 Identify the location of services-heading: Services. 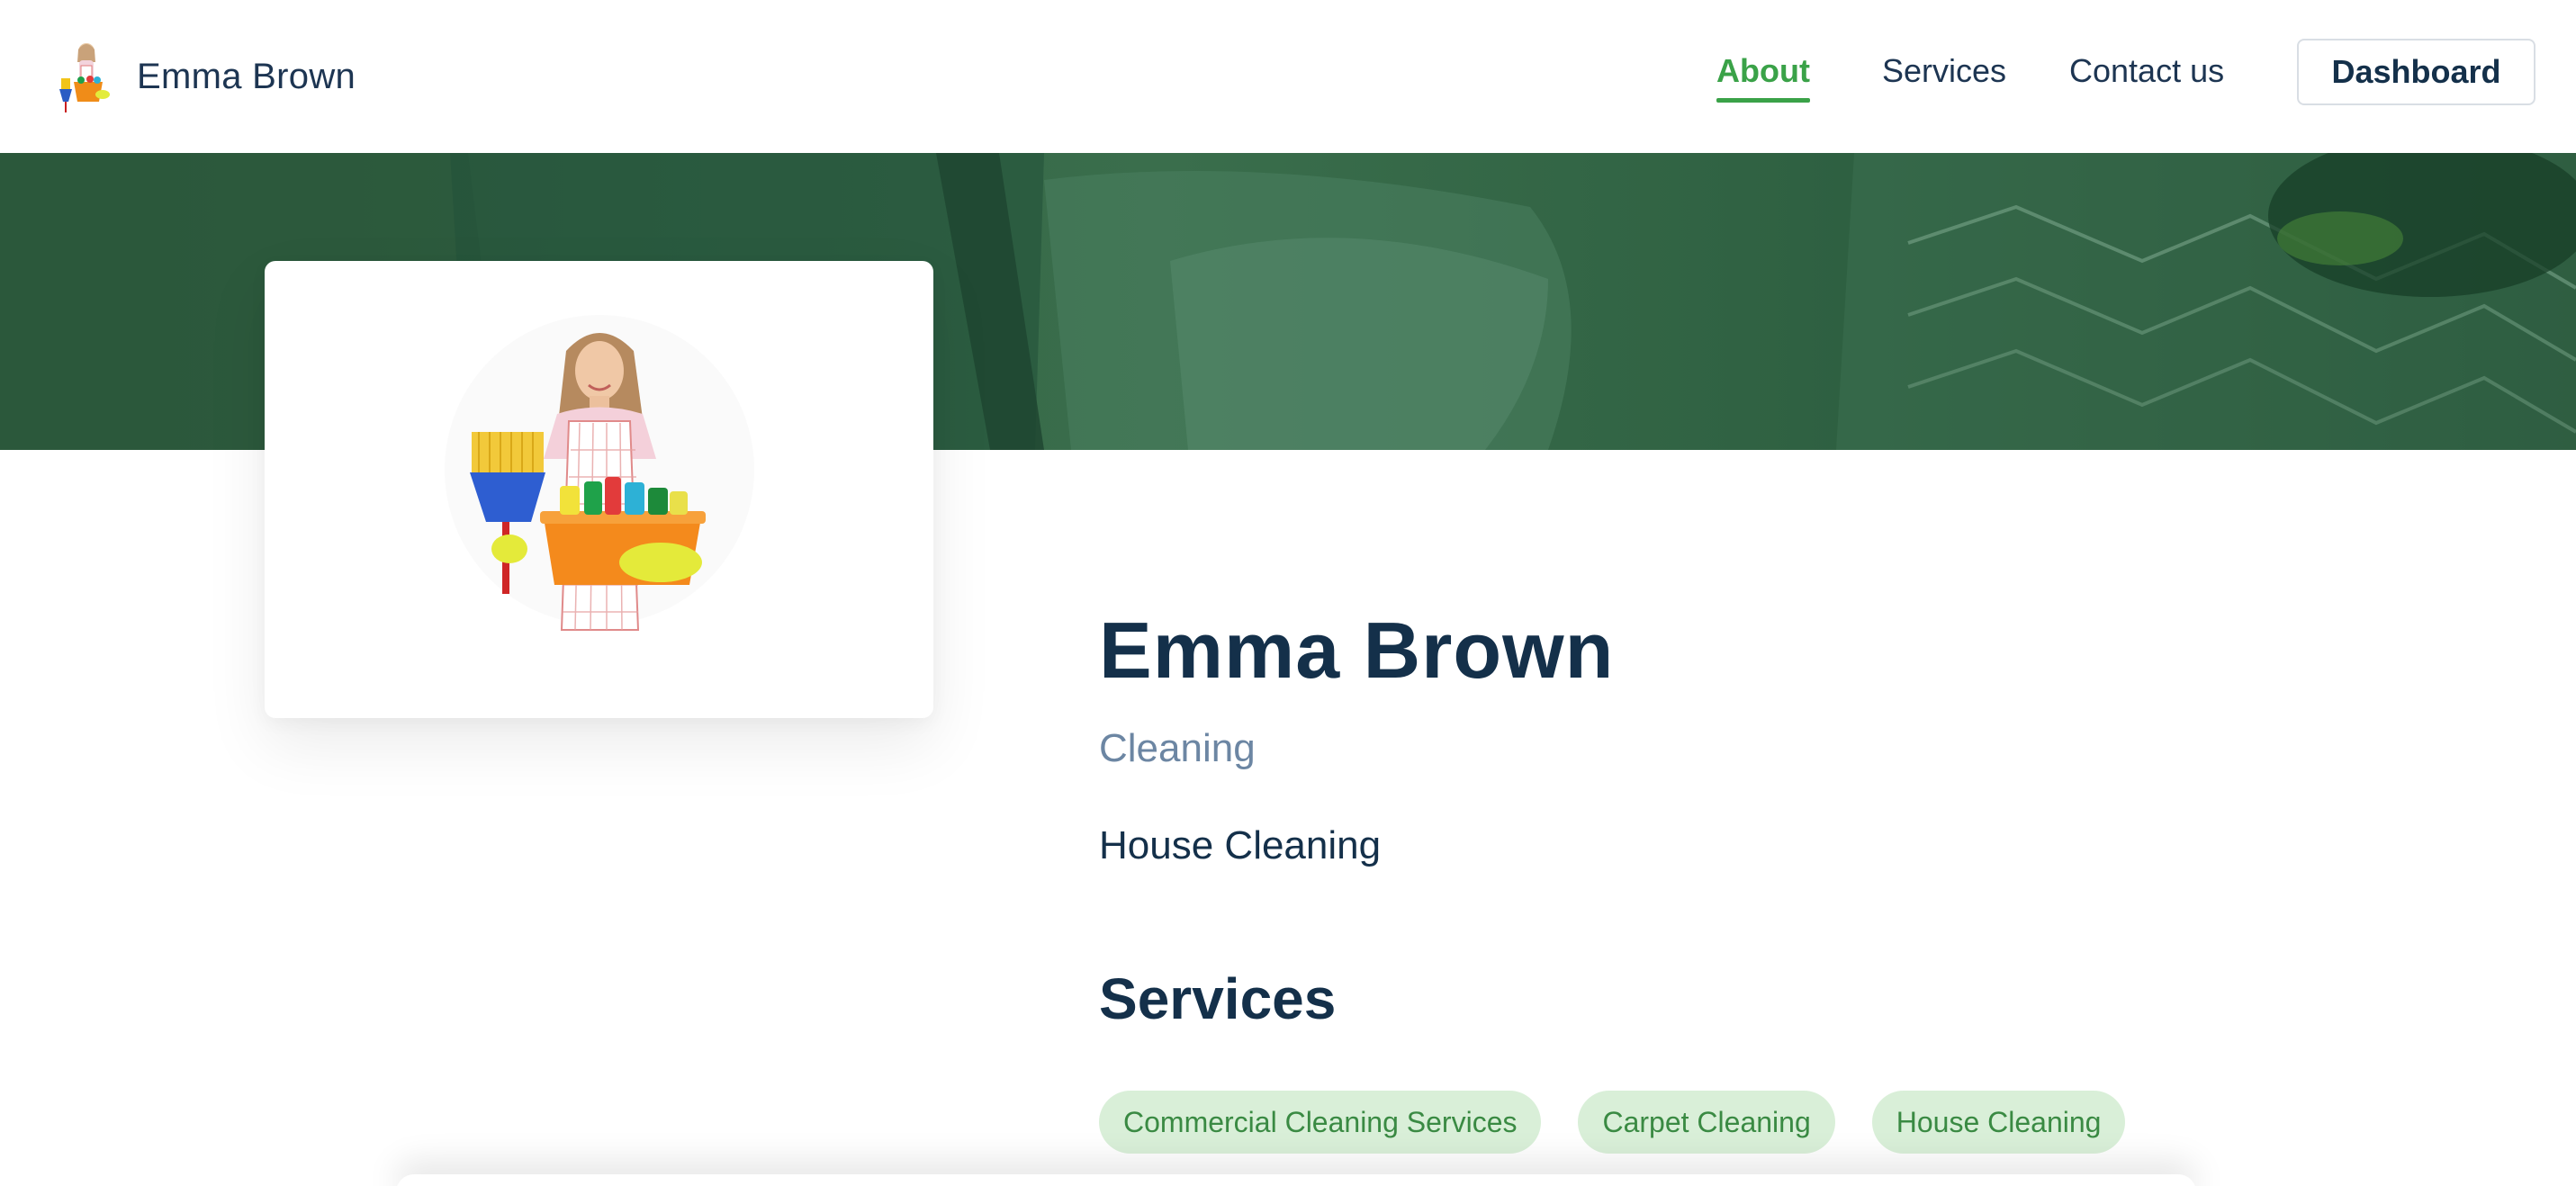
(1218, 998).